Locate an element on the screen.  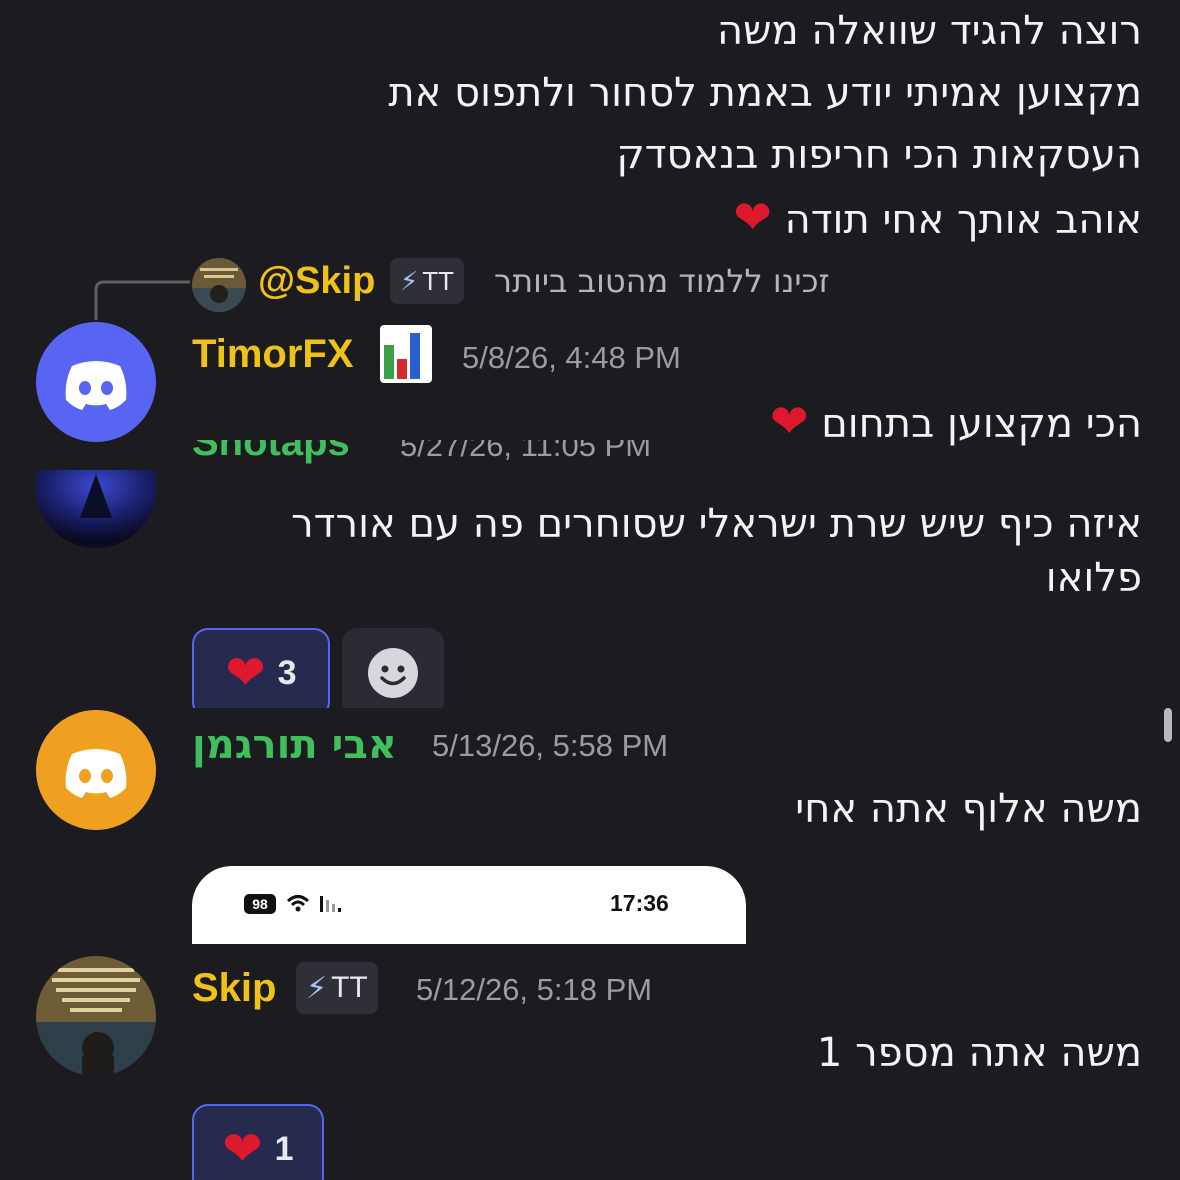
author-tag: ⚡︎ TT is located at coordinates (337, 988).